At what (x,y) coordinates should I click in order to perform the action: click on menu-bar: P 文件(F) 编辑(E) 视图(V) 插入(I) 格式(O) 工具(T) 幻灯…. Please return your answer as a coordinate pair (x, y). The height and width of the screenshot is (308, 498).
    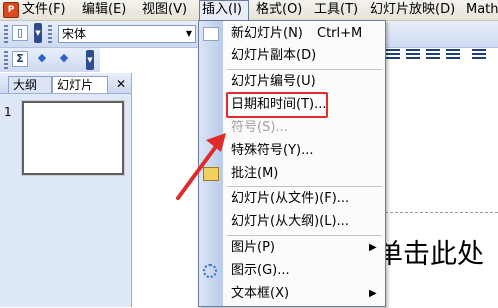
    Looking at the image, I should click on (249, 10).